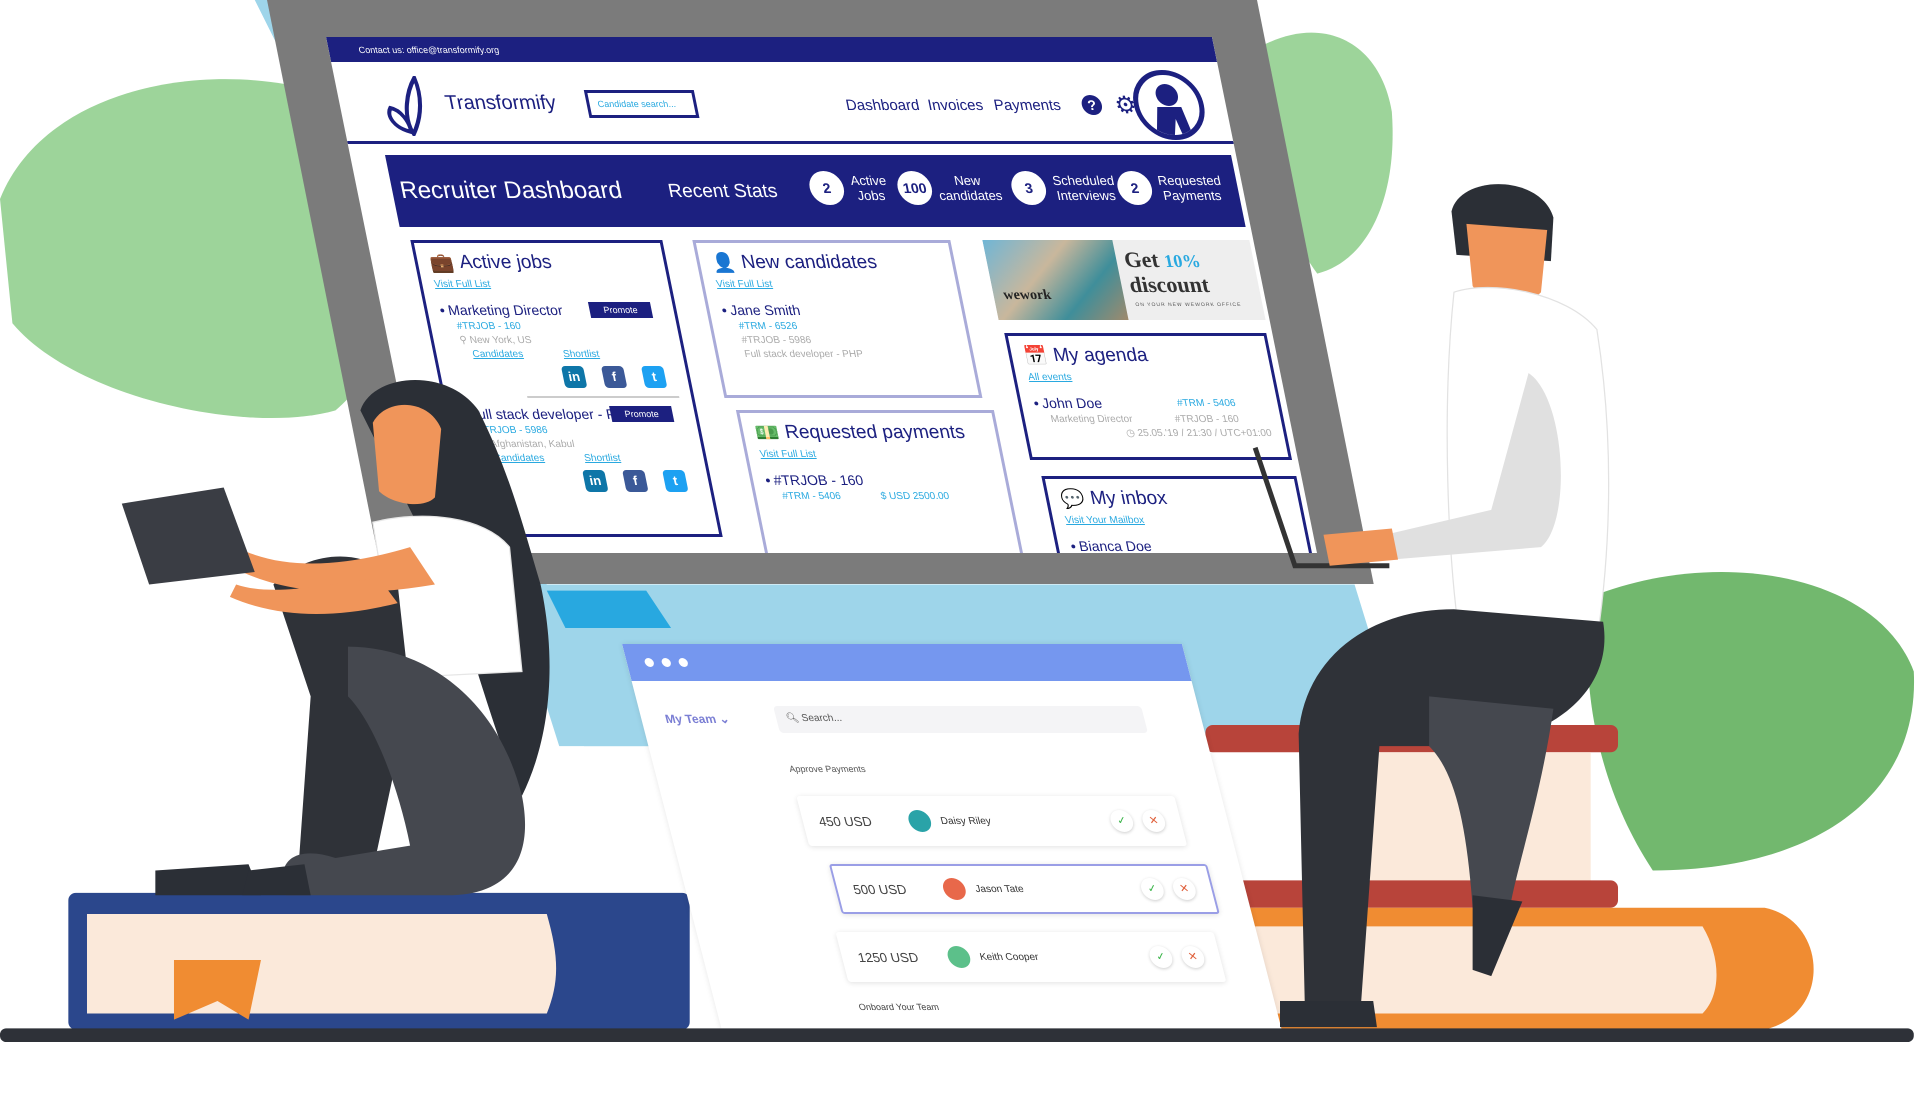 This screenshot has width=1920, height=1098. Describe the element at coordinates (1431, 606) in the screenshot. I see `man-figure` at that location.